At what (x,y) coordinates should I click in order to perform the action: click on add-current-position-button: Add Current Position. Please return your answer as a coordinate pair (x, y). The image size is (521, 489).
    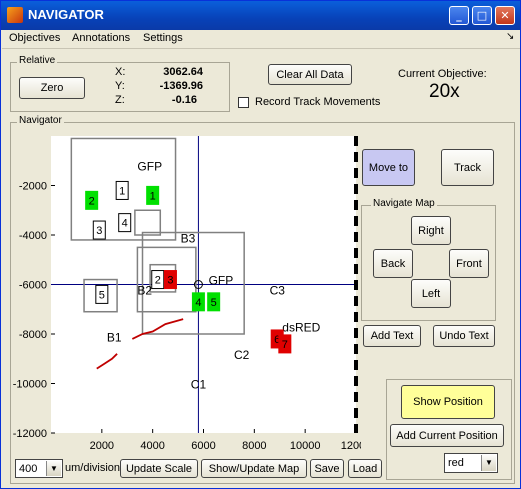
    Looking at the image, I should click on (447, 435).